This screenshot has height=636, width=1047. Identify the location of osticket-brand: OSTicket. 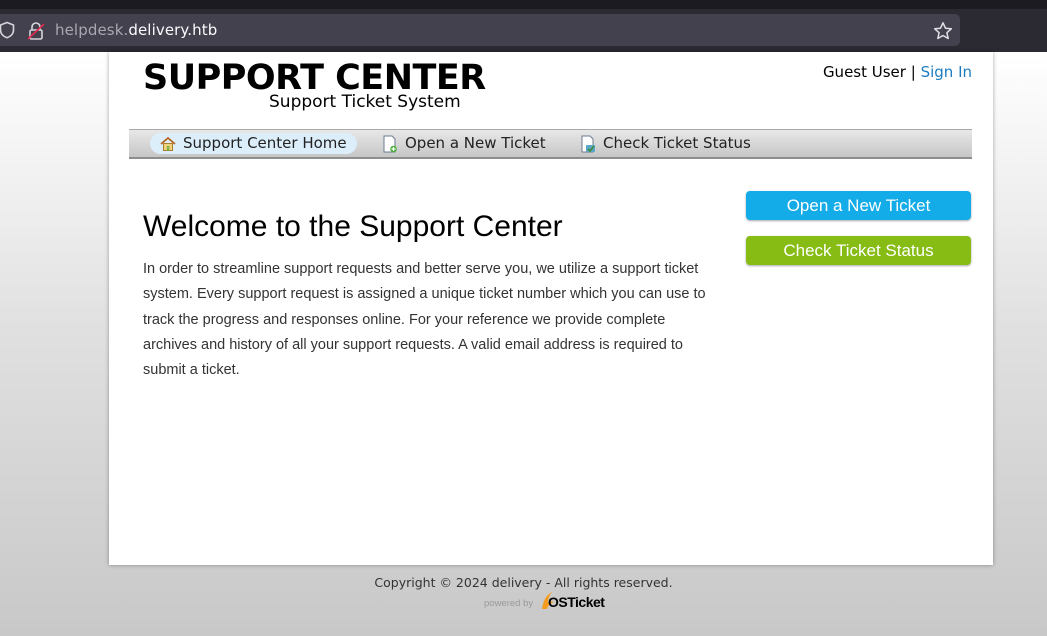
(576, 602).